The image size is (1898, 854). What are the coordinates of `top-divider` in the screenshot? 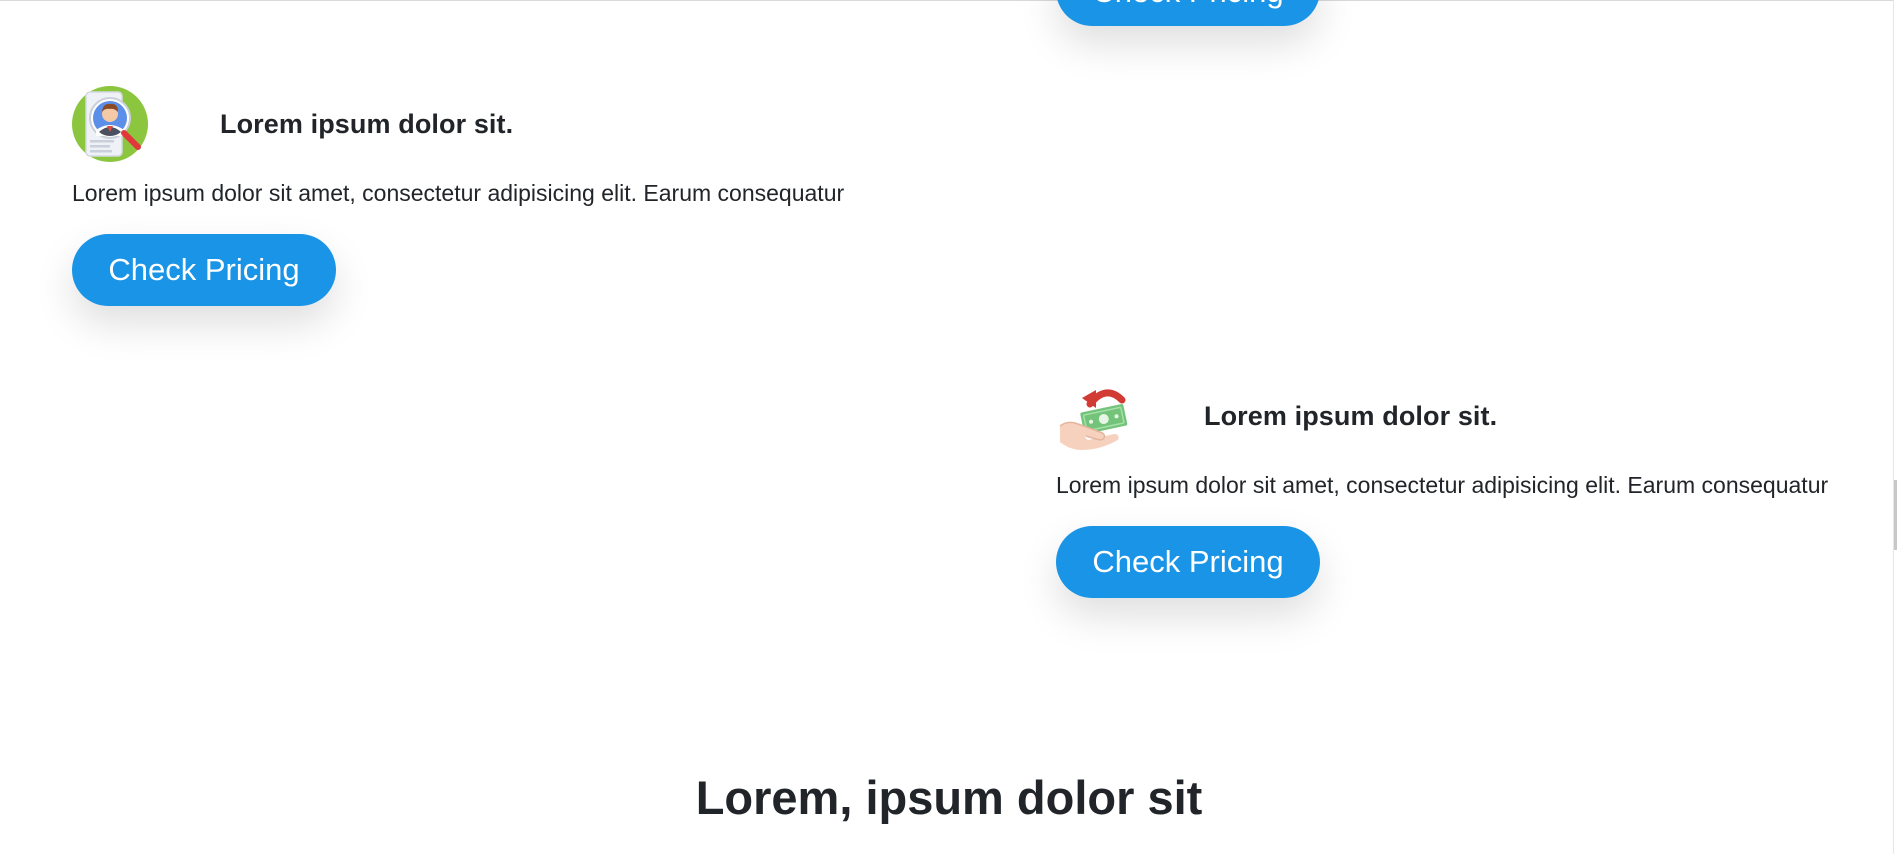 It's located at (949, 0).